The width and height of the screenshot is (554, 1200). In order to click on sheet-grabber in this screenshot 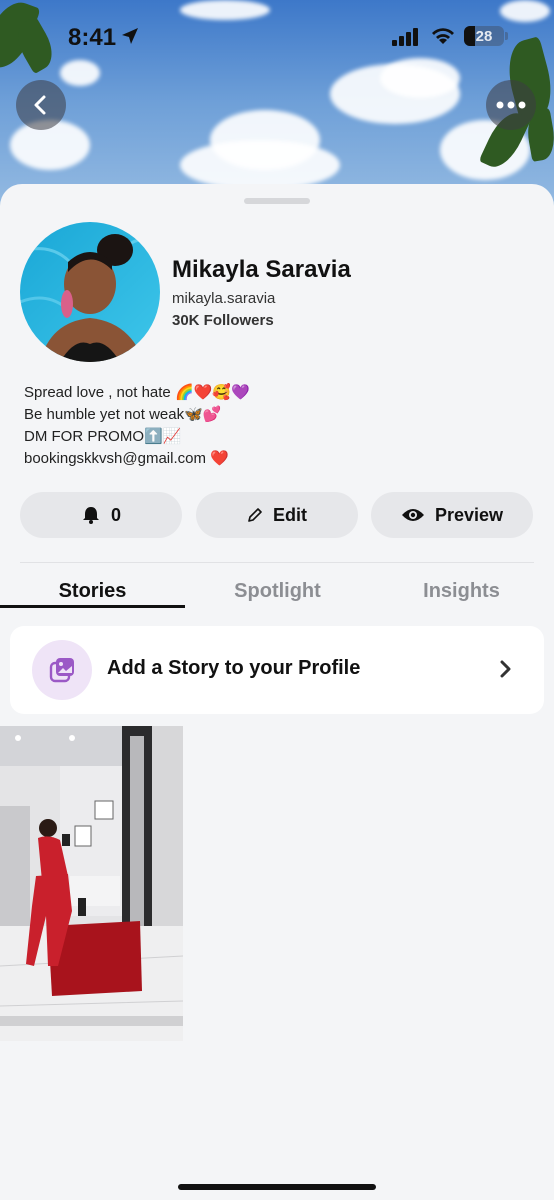, I will do `click(277, 201)`.